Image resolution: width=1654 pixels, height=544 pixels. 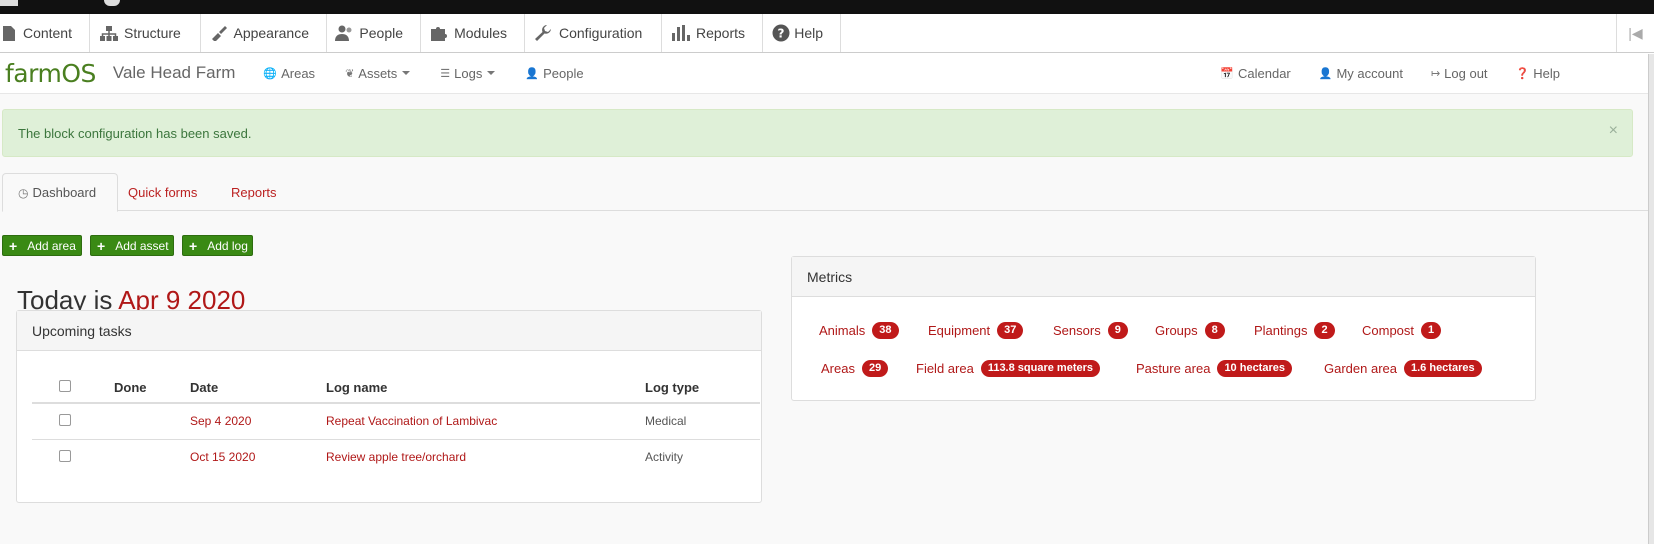 I want to click on nav-areas: 🌐 Areas, so click(x=289, y=73).